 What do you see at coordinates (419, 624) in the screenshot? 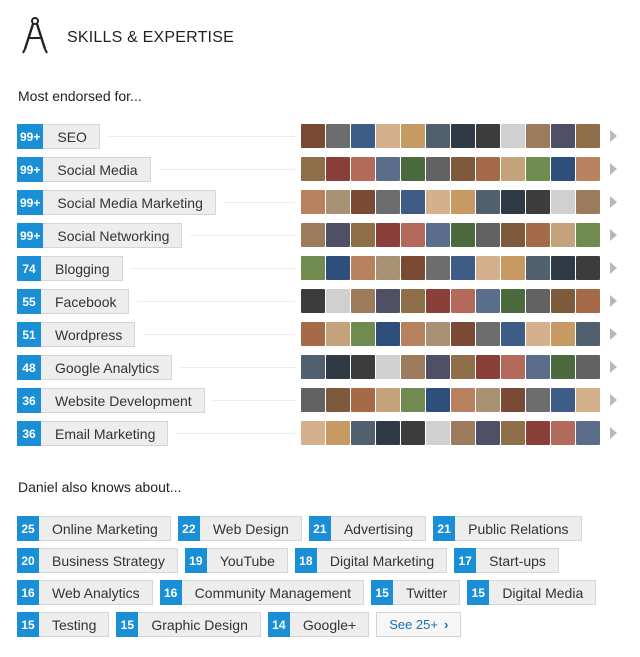
I see `see-more-button: See 25+ ›` at bounding box center [419, 624].